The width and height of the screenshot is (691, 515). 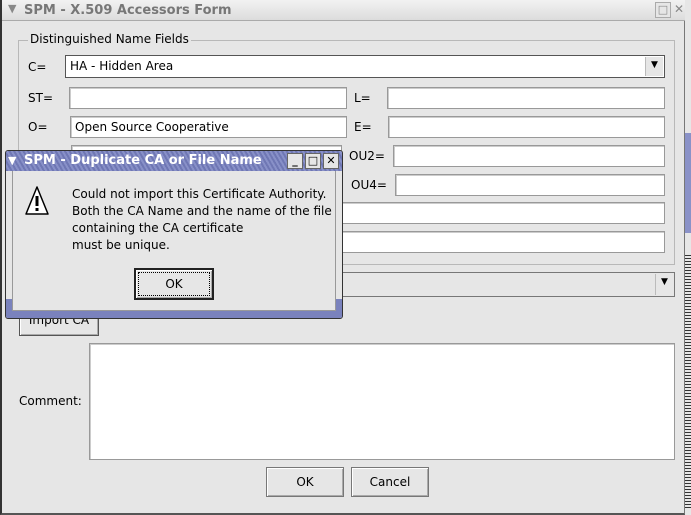 I want to click on ou2-input, so click(x=529, y=156).